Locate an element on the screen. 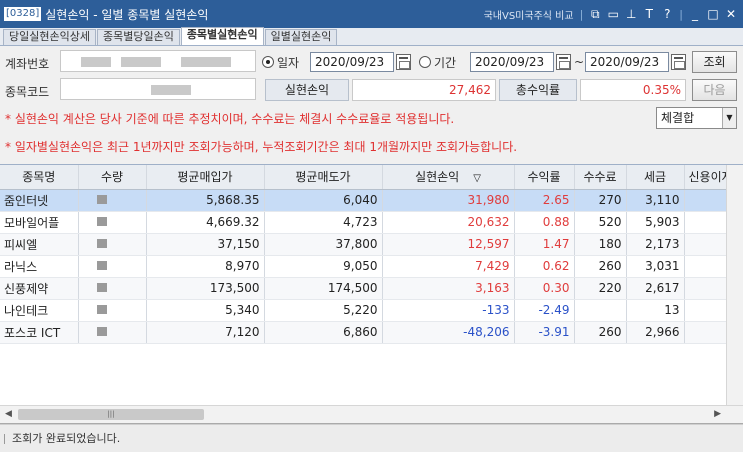  tax: 3,110 is located at coordinates (655, 200).